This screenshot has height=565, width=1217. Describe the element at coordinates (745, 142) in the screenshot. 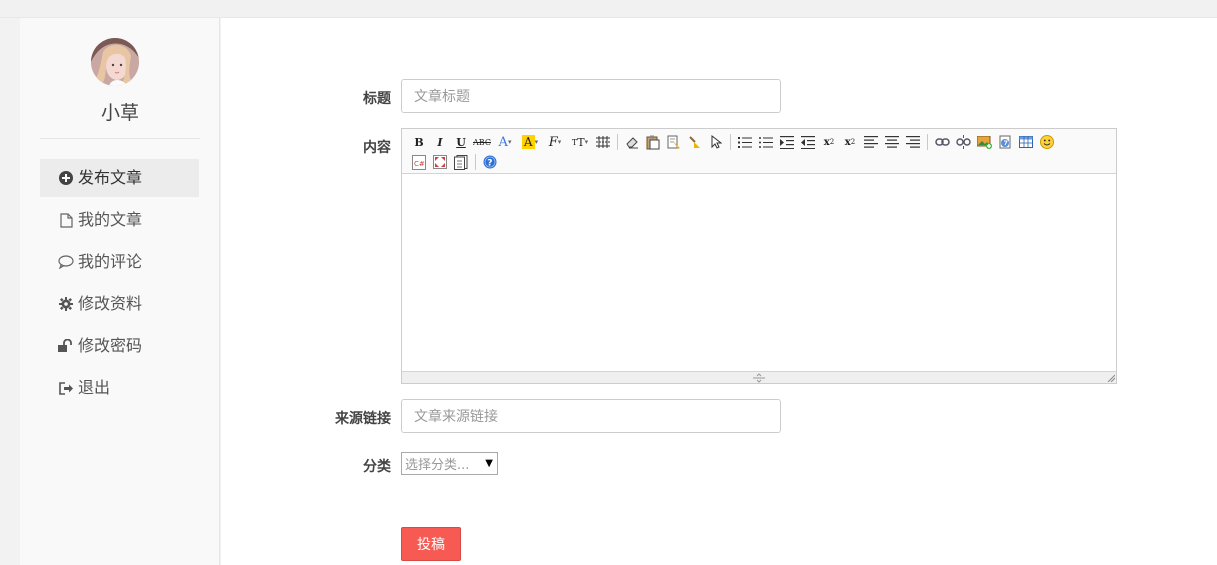

I see `ordered-list-icon` at that location.